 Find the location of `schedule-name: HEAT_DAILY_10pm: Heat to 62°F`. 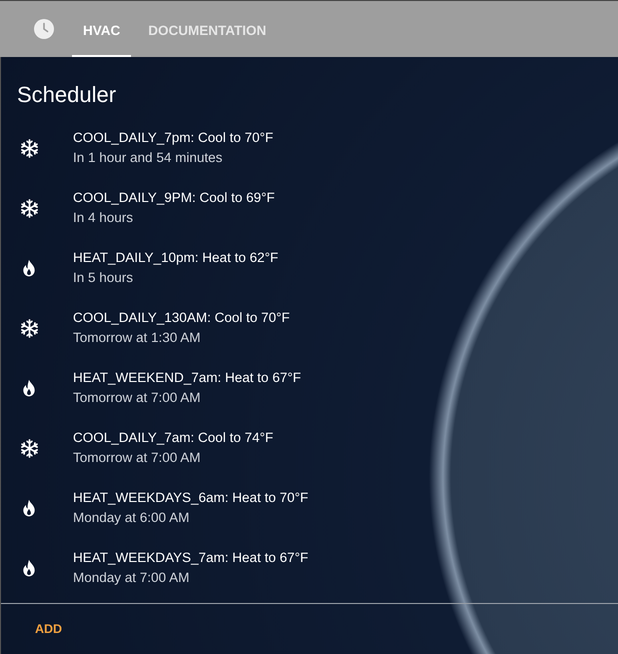

schedule-name: HEAT_DAILY_10pm: Heat to 62°F is located at coordinates (175, 258).